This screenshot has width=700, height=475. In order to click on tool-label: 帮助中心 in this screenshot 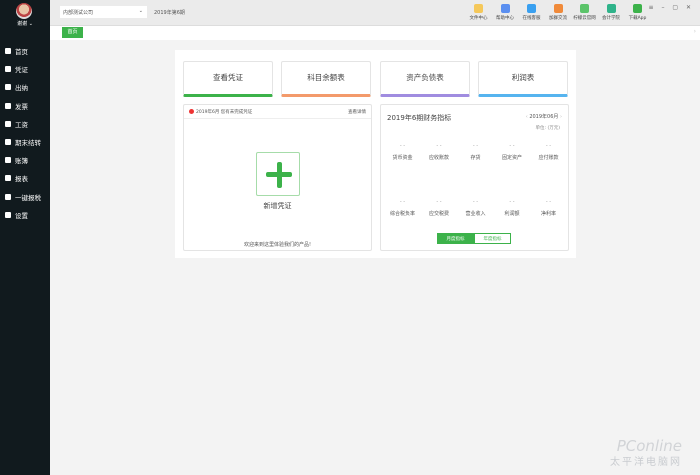, I will do `click(505, 18)`.